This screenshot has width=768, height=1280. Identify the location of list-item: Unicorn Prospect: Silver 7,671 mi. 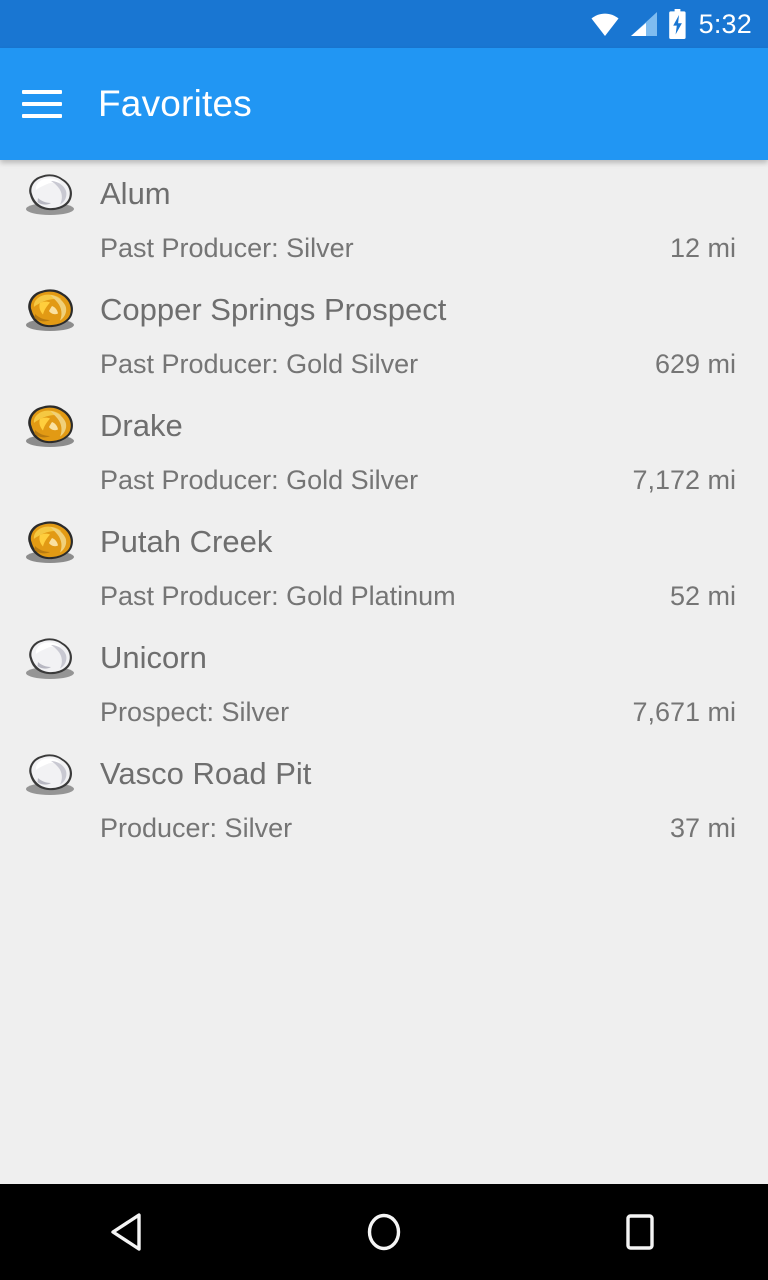
(384, 682).